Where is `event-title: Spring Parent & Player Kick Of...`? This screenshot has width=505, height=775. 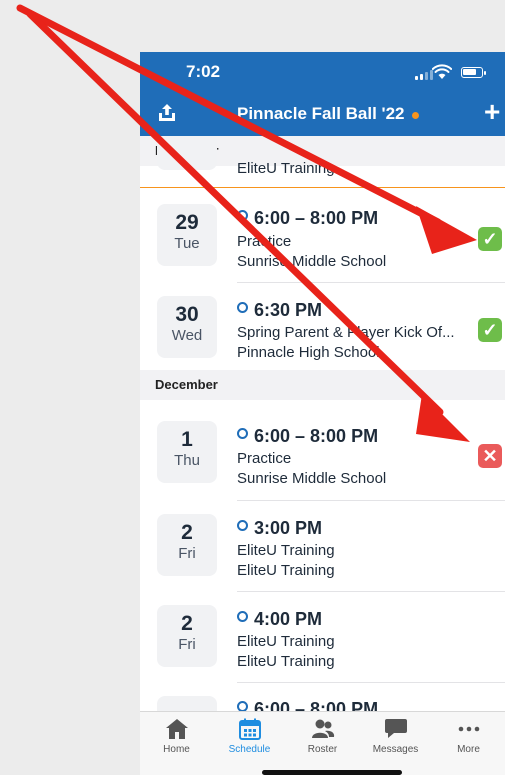 event-title: Spring Parent & Player Kick Of... is located at coordinates (346, 332).